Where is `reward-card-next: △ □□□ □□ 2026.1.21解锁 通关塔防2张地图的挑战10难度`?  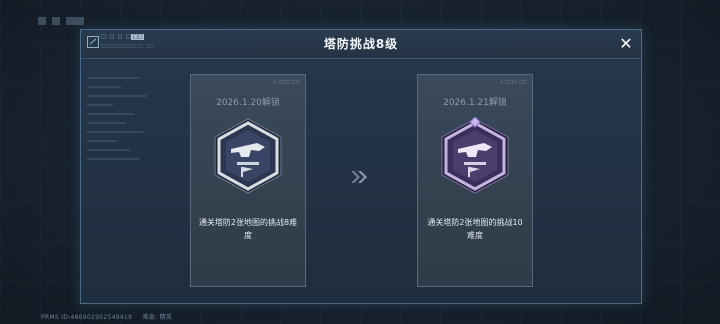 reward-card-next: △ □□□ □□ 2026.1.21解锁 通关塔防2张地图的挑战10难度 is located at coordinates (475, 180).